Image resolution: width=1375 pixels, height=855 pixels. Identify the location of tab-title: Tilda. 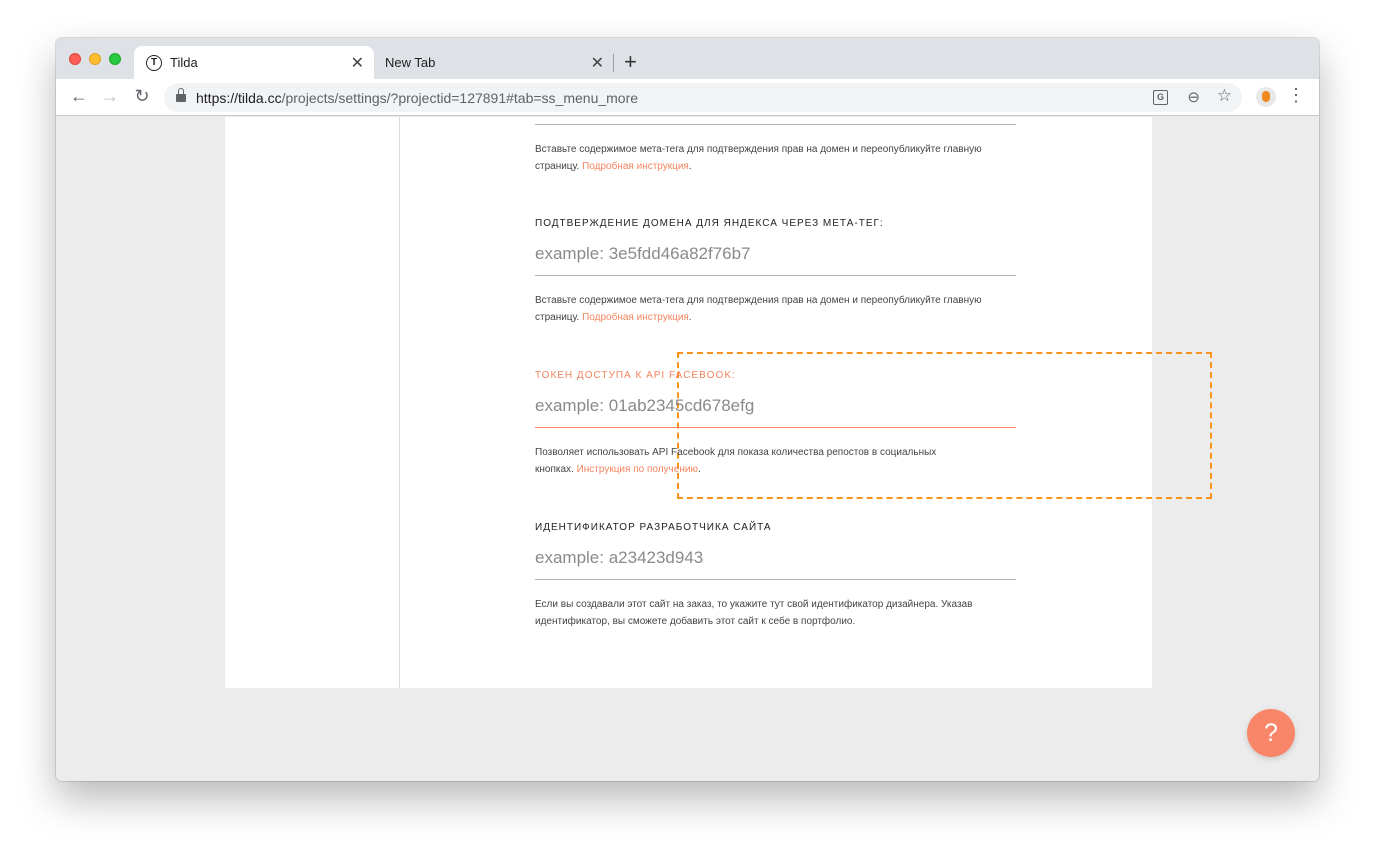
(184, 62).